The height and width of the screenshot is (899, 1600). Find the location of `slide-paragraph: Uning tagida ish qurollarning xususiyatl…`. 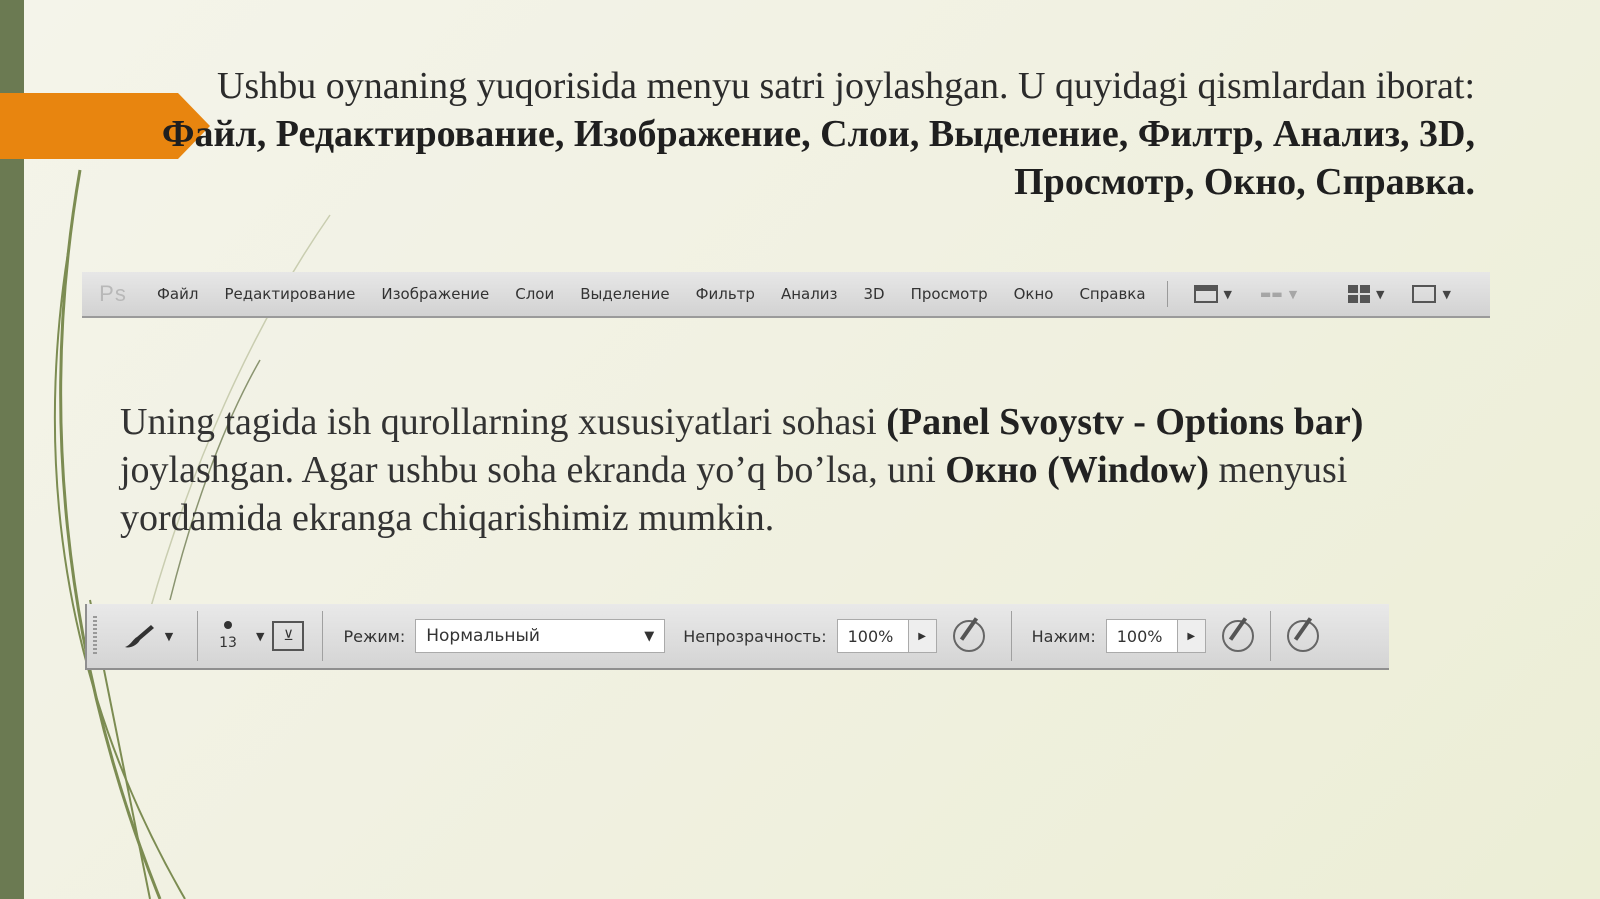

slide-paragraph: Uning tagida ish qurollarning xususiyatl… is located at coordinates (785, 470).